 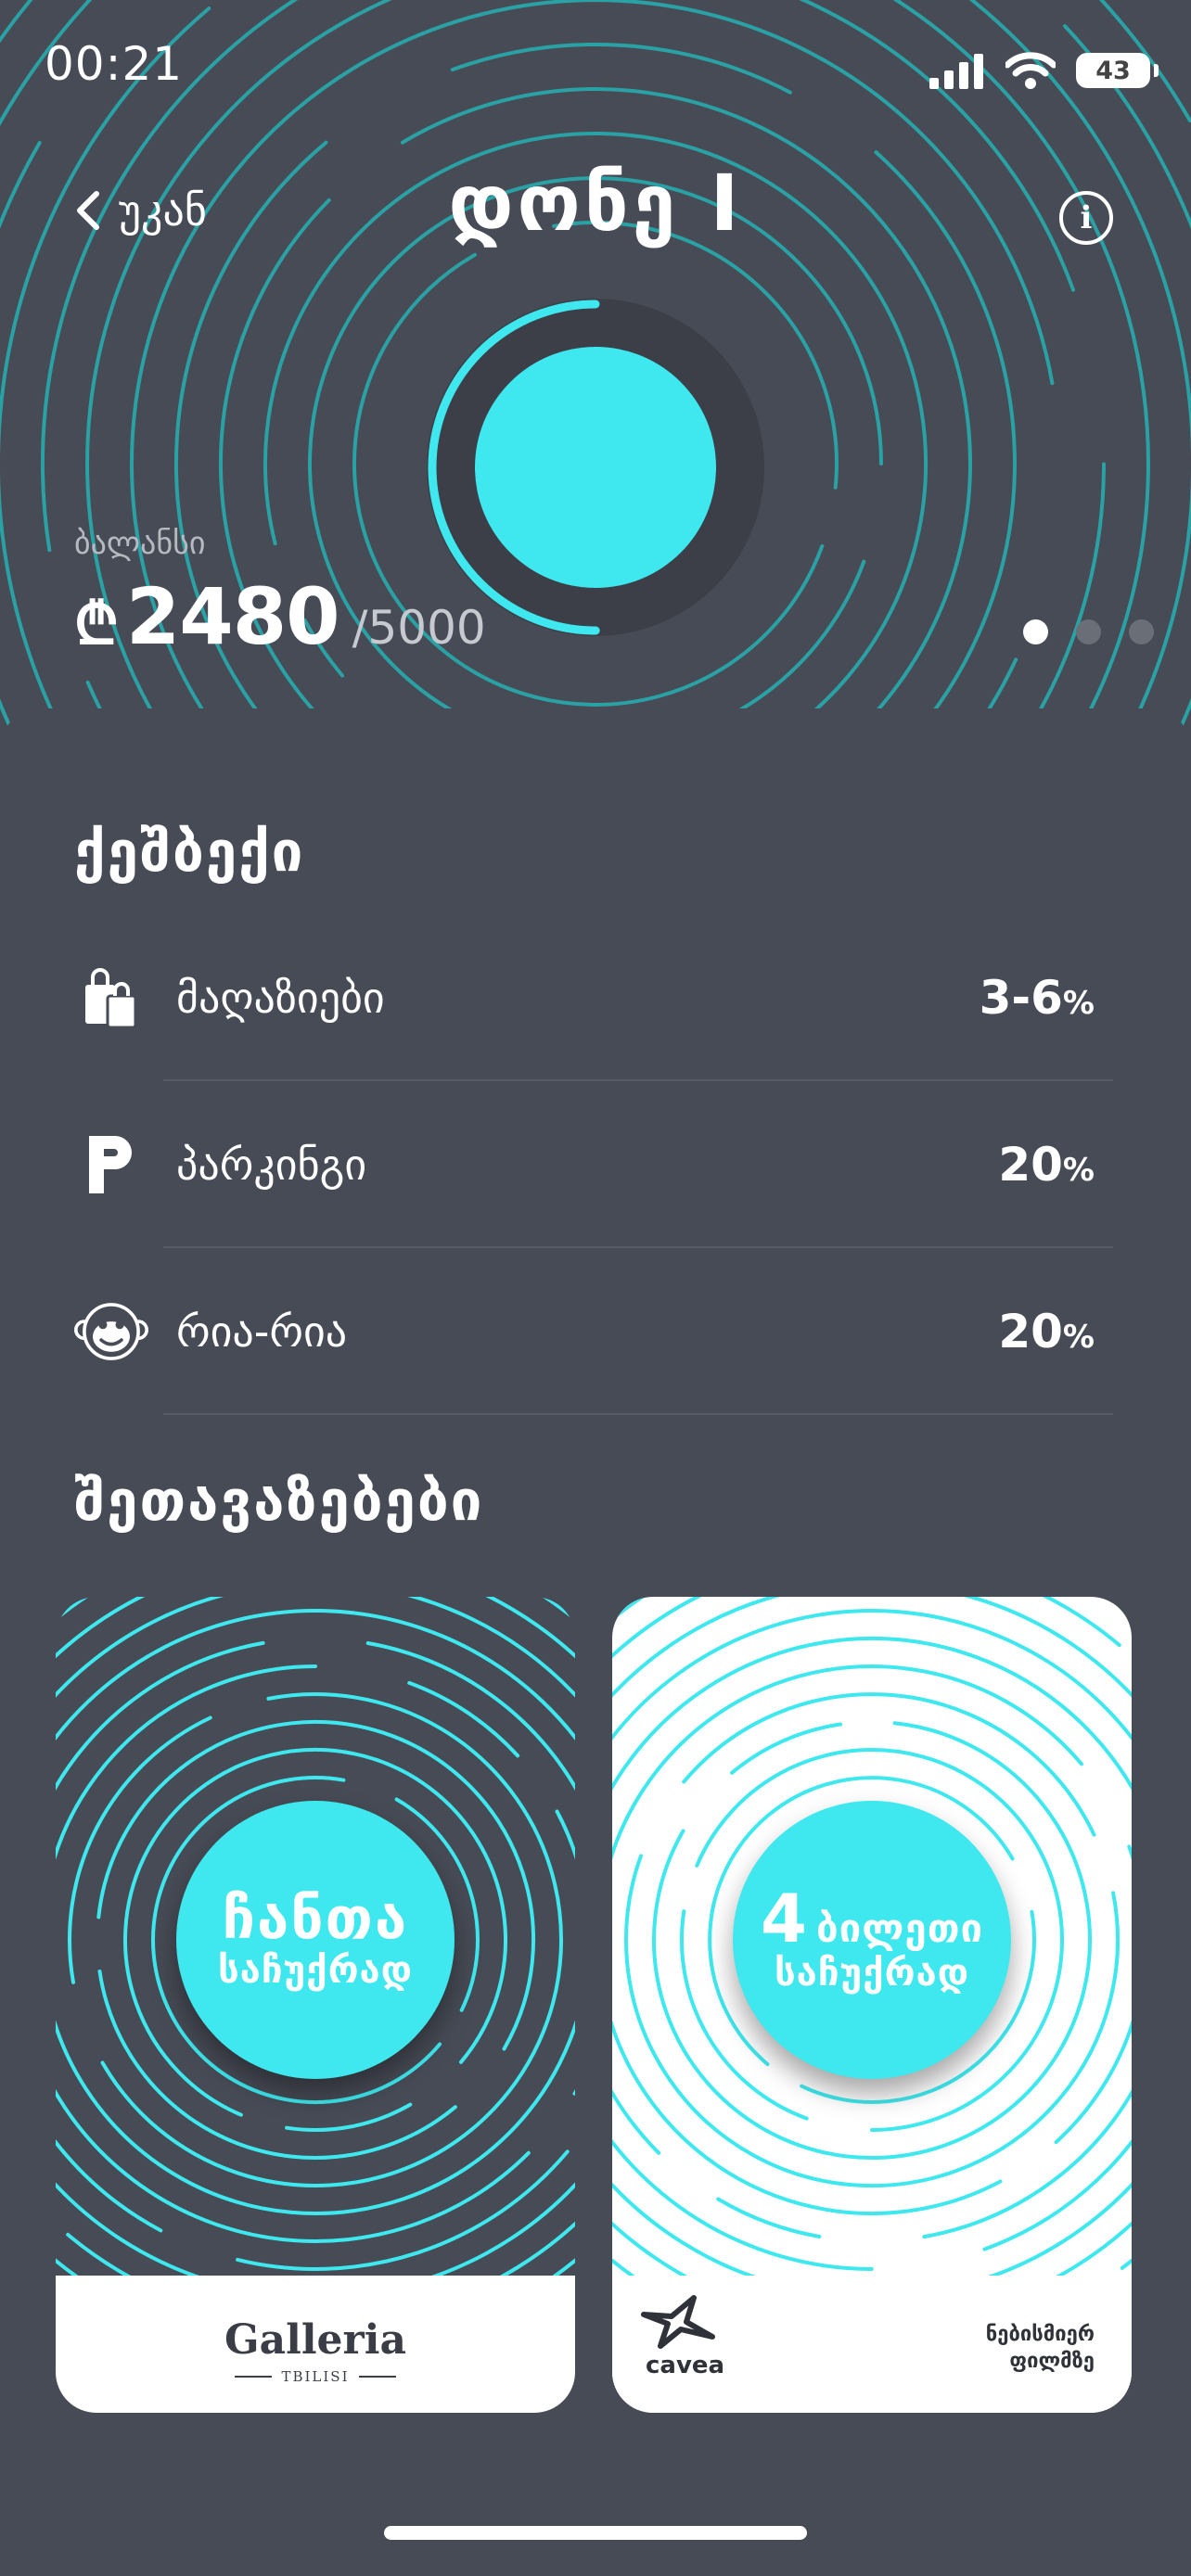 What do you see at coordinates (678, 2322) in the screenshot?
I see `cavea-star-logo-icon` at bounding box center [678, 2322].